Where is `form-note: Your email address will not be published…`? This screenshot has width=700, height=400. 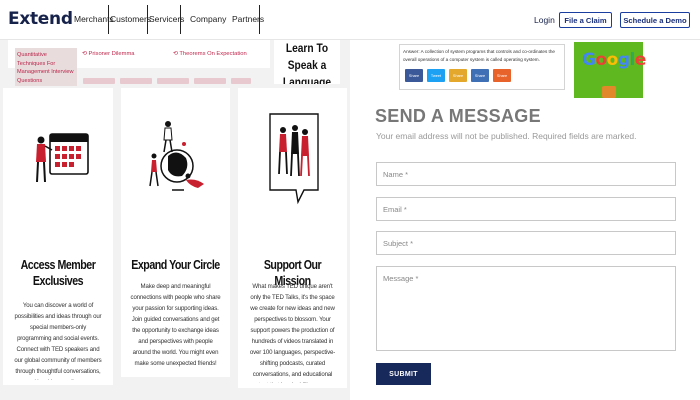
form-note: Your email address will not be published… is located at coordinates (506, 136).